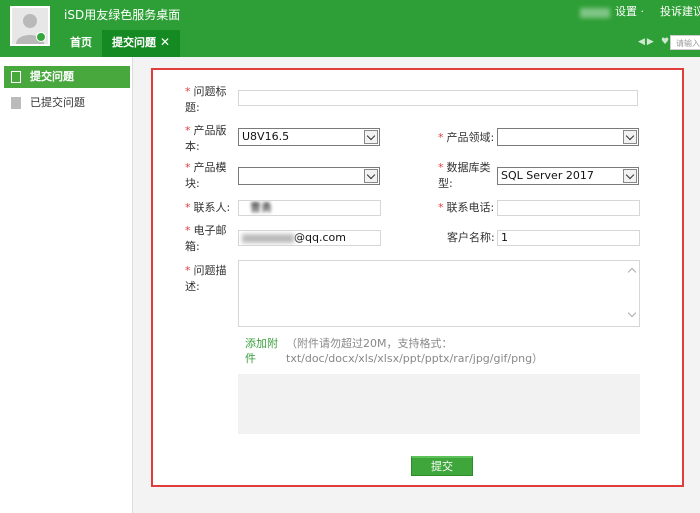 Image resolution: width=700 pixels, height=513 pixels. I want to click on database-type-select: SQL Server 2017, so click(568, 176).